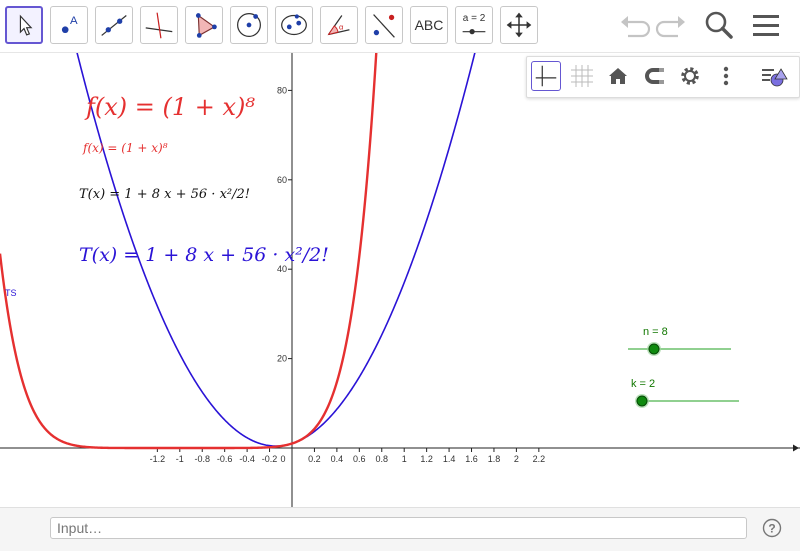 This screenshot has width=800, height=551. I want to click on x-tick-label: 0.2, so click(314, 459).